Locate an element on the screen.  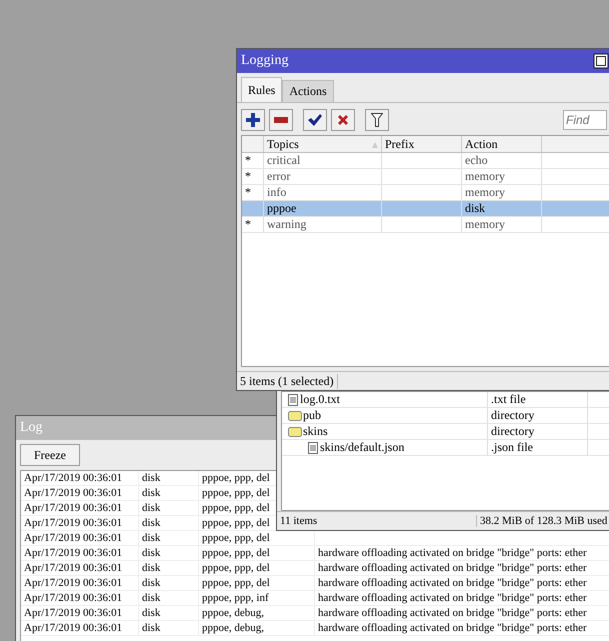
status-text: 5 items (1 selected) is located at coordinates (287, 381).